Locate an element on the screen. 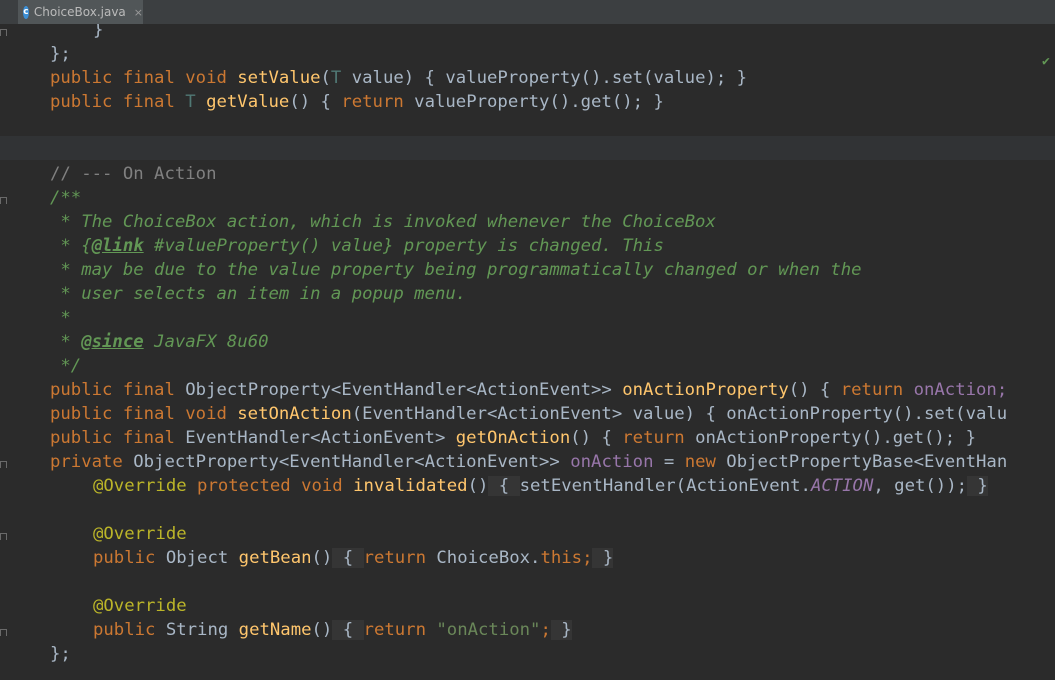 Image resolution: width=1055 pixels, height=680 pixels. ok-check-icon: ✔ is located at coordinates (1046, 61).